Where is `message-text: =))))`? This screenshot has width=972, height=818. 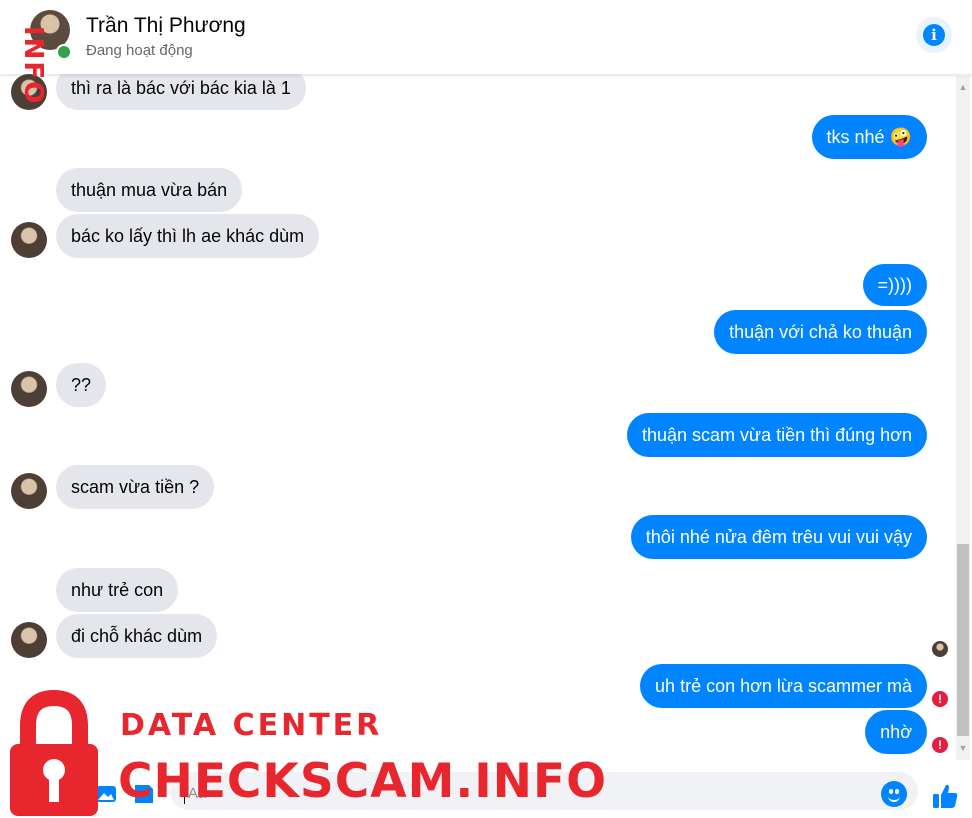
message-text: =)))) is located at coordinates (895, 285).